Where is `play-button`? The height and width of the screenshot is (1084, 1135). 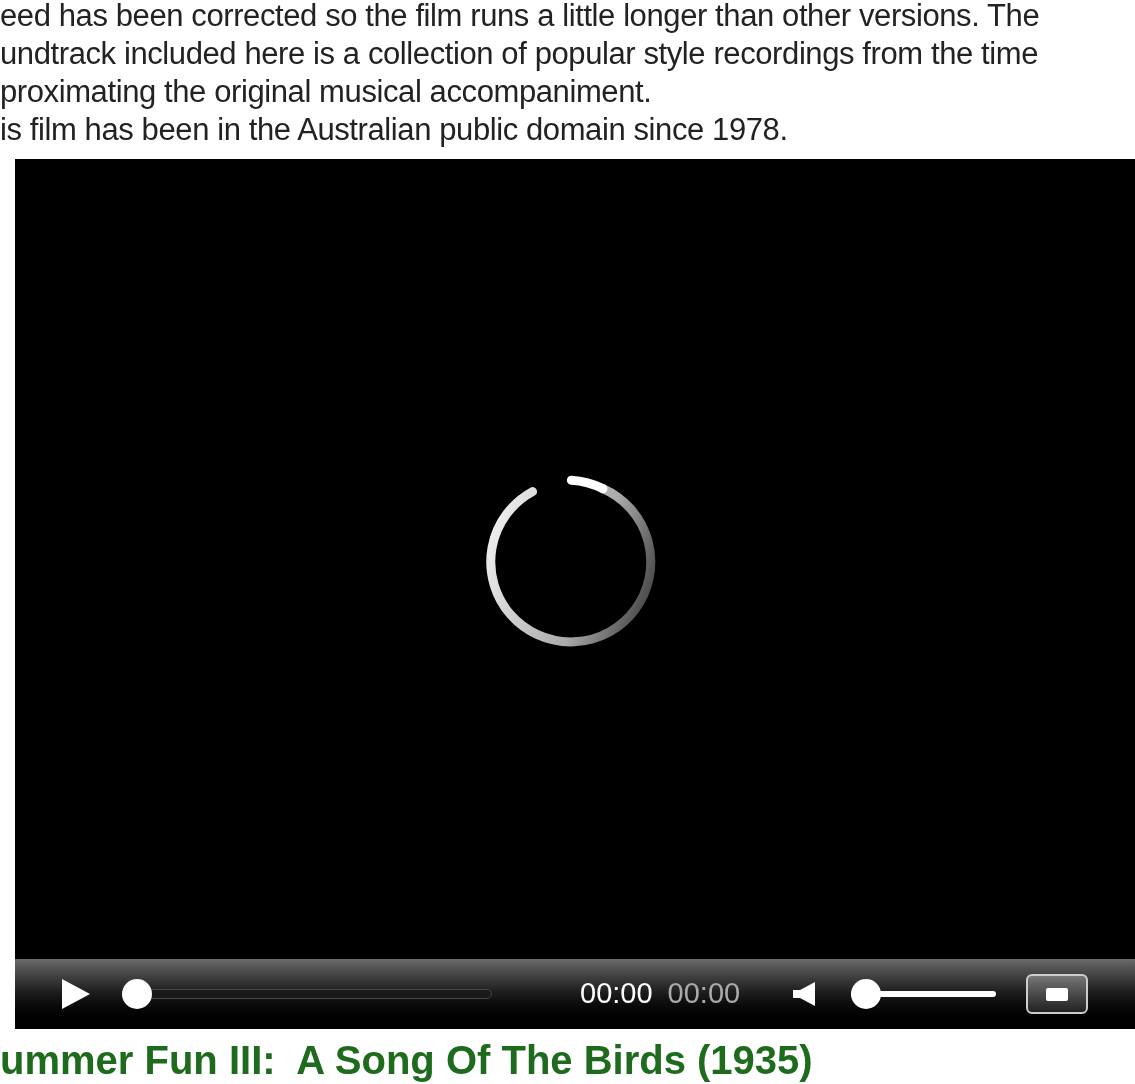
play-button is located at coordinates (76, 994).